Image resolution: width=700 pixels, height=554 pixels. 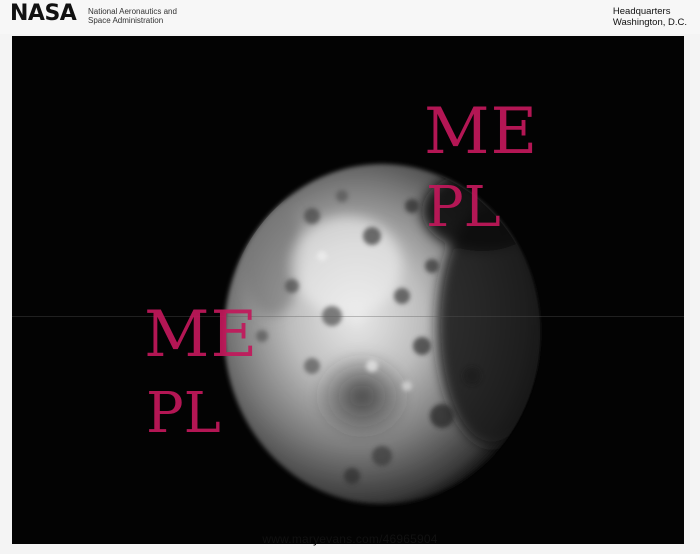 I want to click on watermark-me-lower: ME, so click(x=201, y=335).